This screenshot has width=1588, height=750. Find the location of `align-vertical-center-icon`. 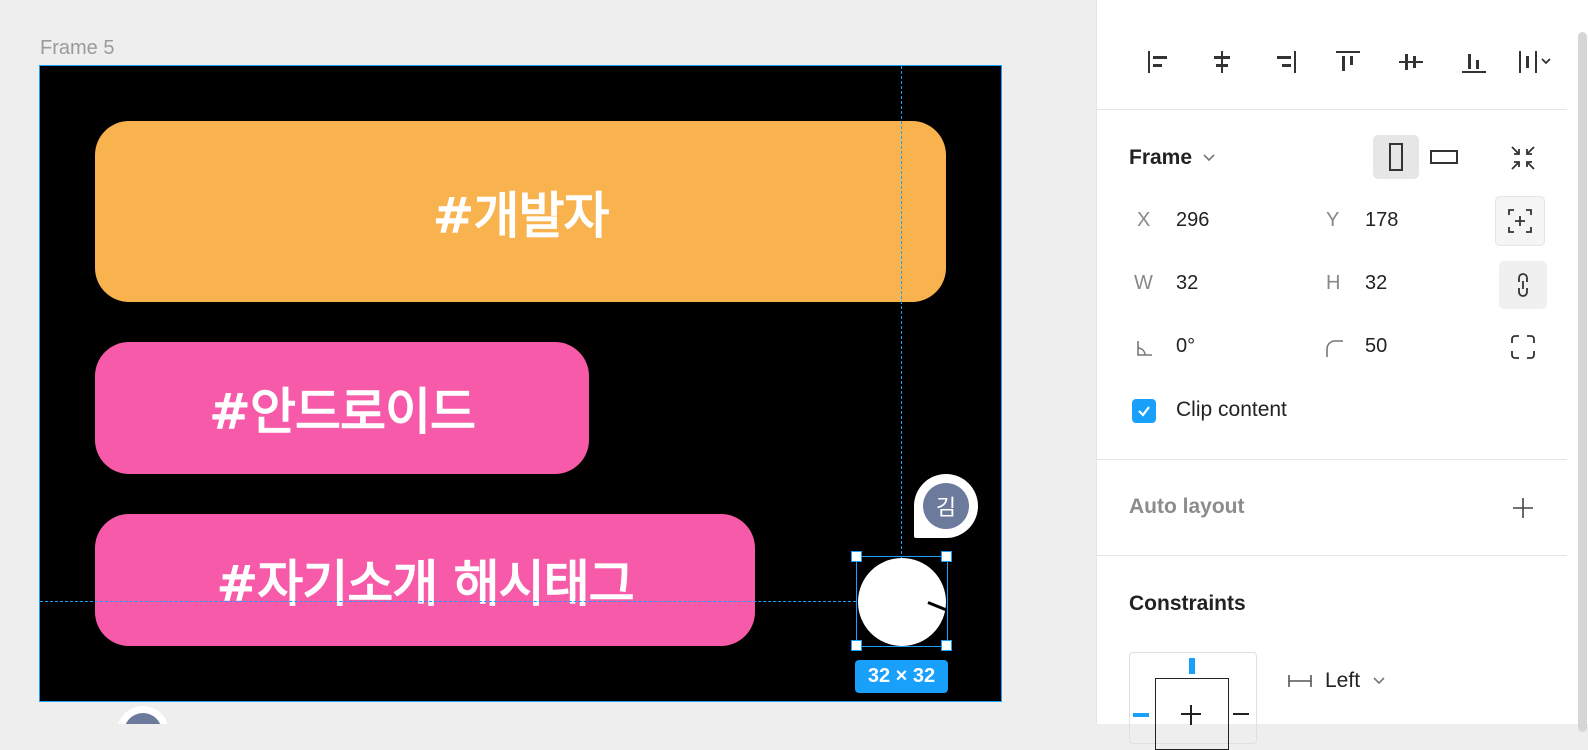

align-vertical-center-icon is located at coordinates (1410, 62).